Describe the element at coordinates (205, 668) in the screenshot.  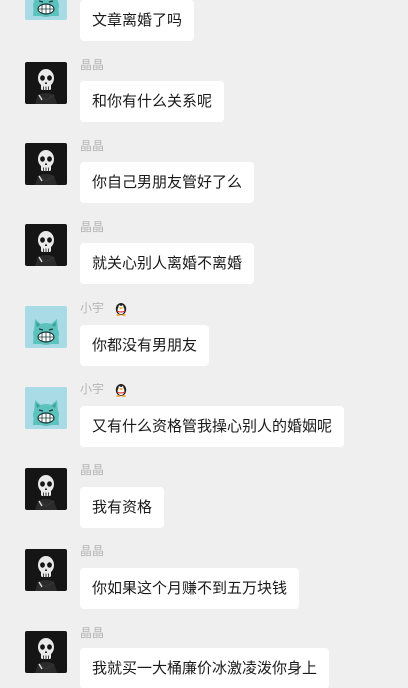
I see `message-bubble: 我就买一大桶廉价冰激凌泼你身上` at that location.